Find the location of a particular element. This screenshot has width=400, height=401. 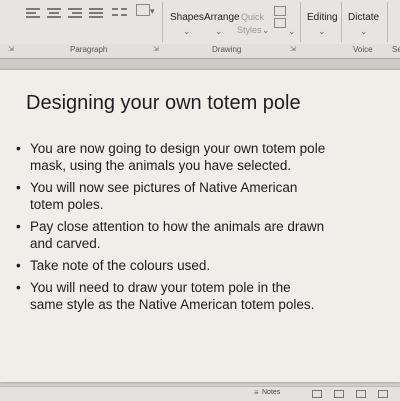

notes-icon: ≡ is located at coordinates (256, 392).